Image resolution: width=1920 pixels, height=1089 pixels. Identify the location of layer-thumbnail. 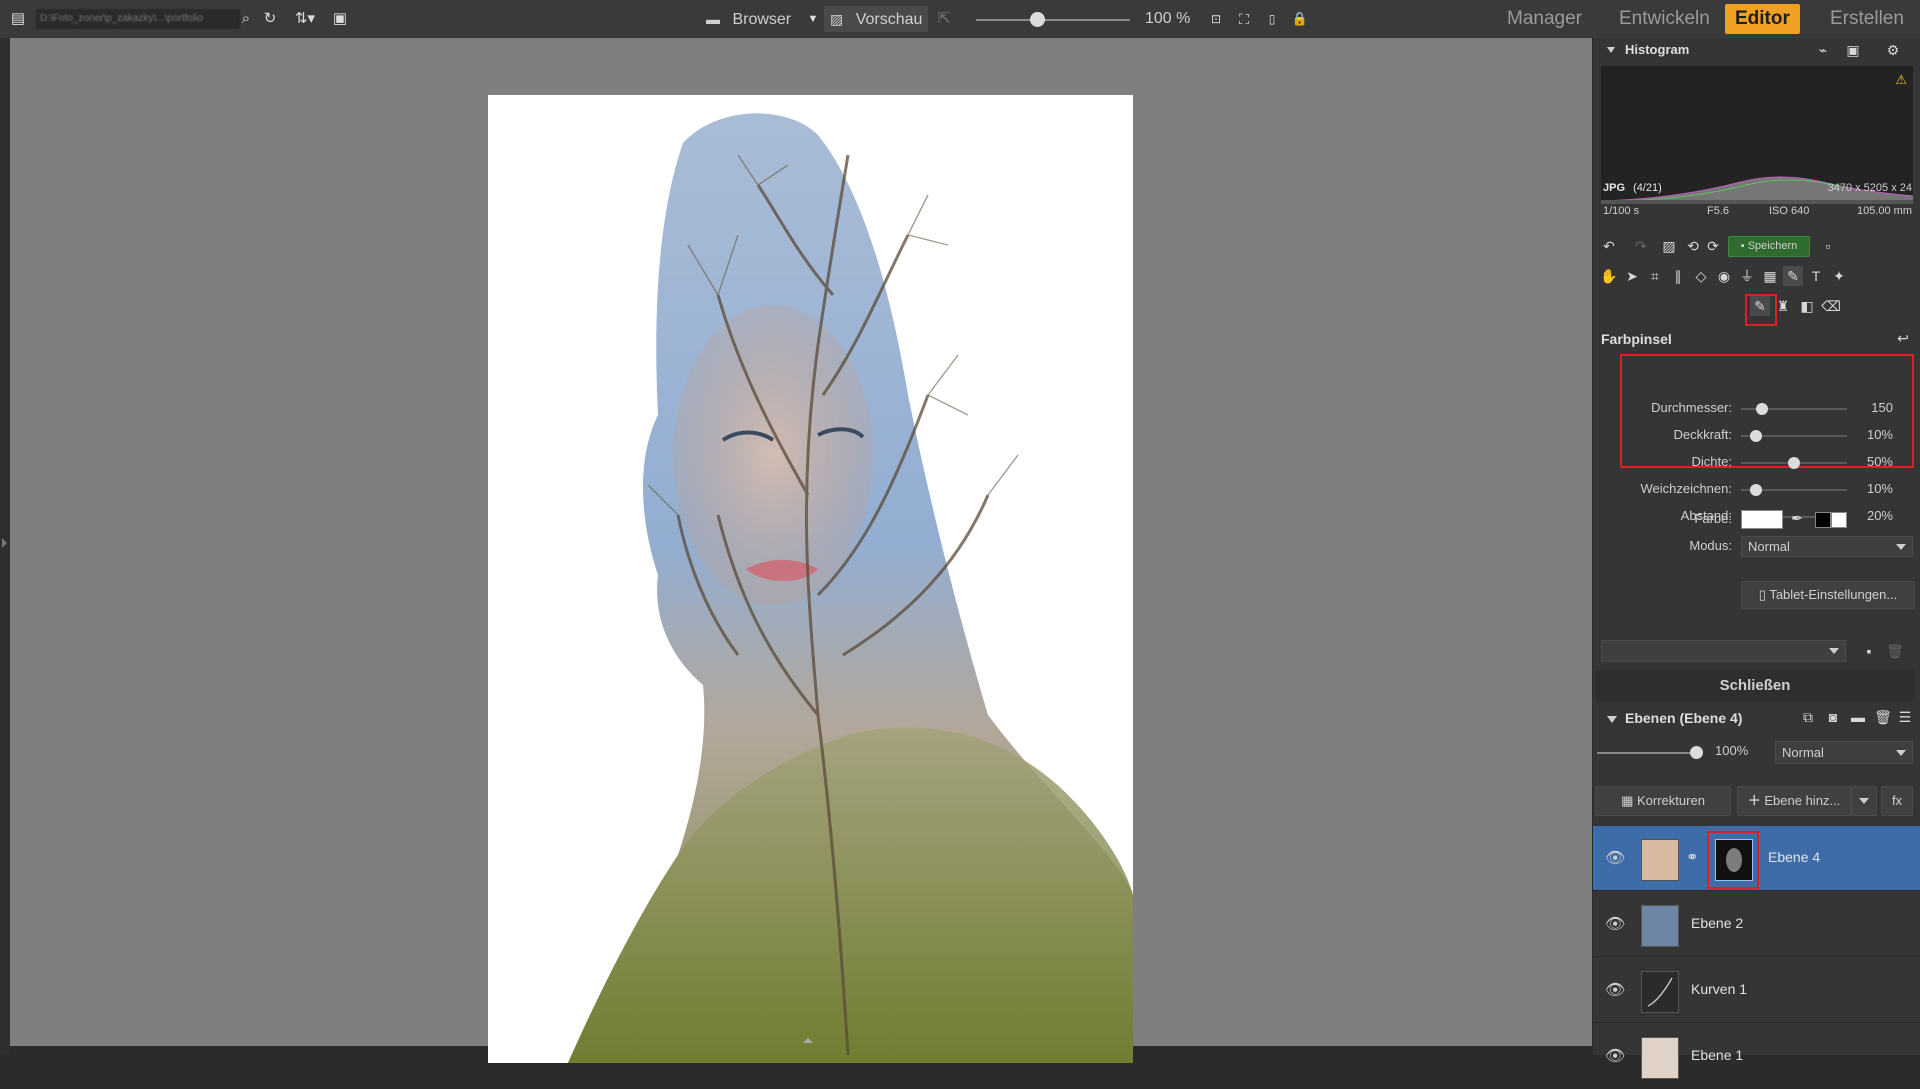
(1660, 926).